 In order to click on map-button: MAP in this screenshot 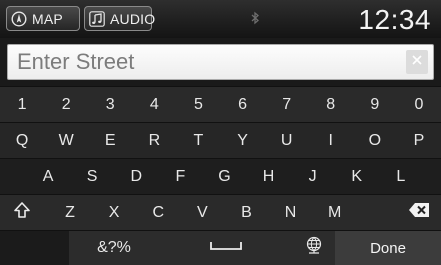, I will do `click(43, 18)`.